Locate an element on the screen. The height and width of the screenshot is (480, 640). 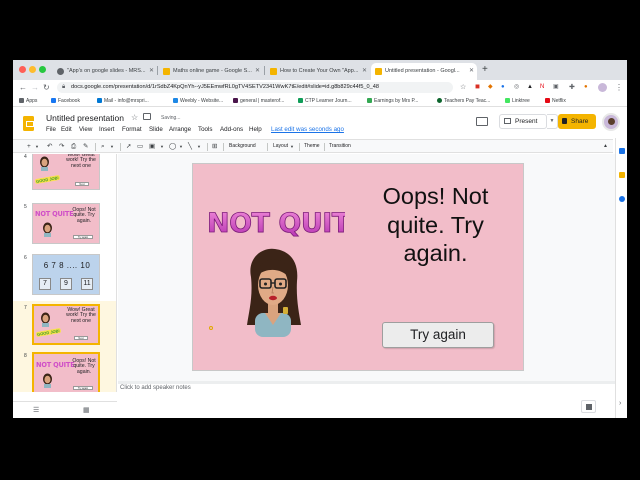
document-title: Untitled presentation is located at coordinates (85, 118).